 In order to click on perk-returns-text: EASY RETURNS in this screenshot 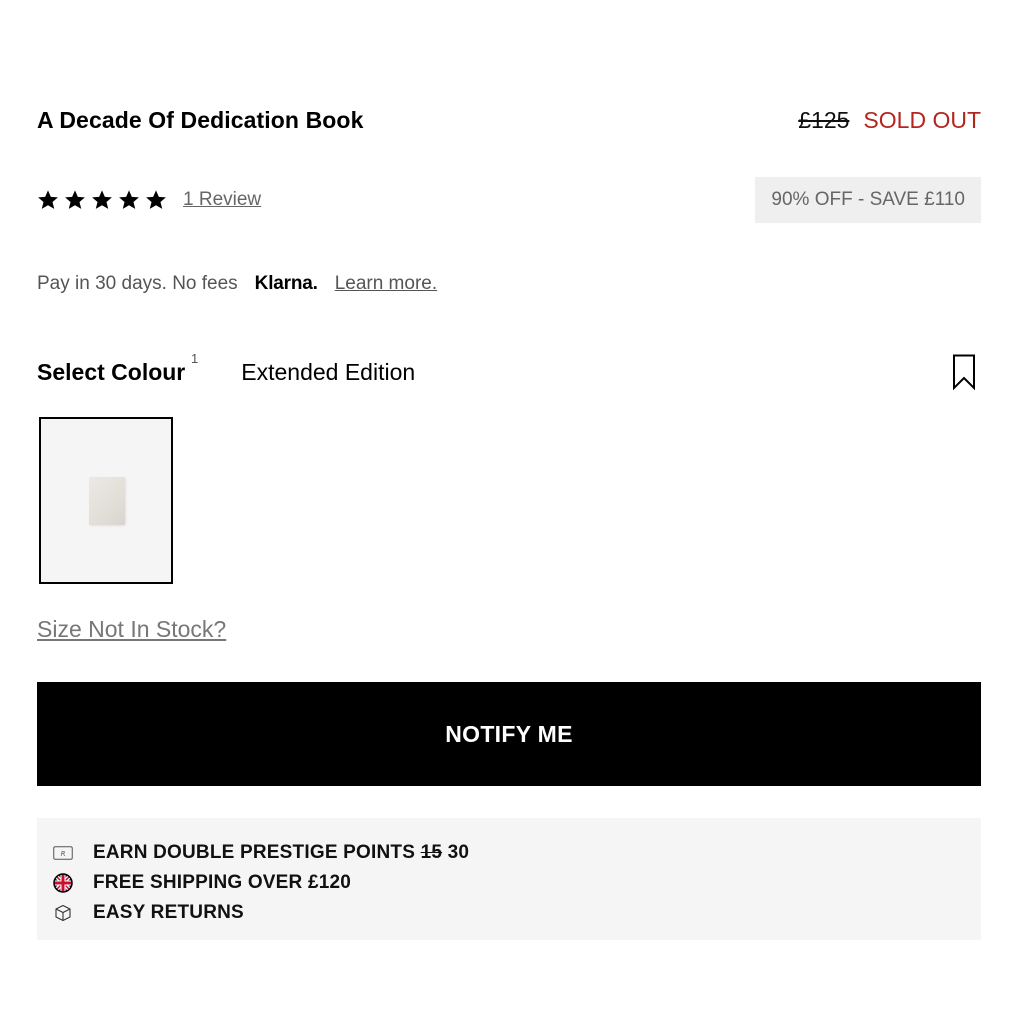, I will do `click(168, 912)`.